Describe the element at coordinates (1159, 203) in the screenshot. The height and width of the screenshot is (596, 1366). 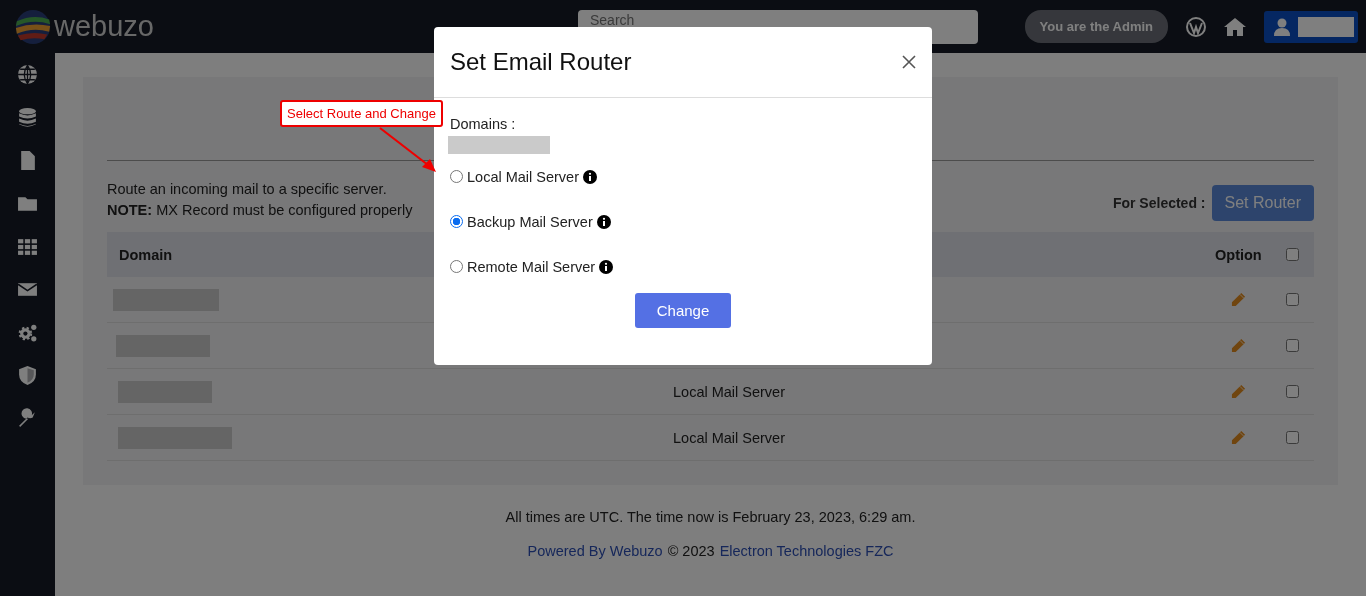
I see `for-selected-label: For Selected :` at that location.